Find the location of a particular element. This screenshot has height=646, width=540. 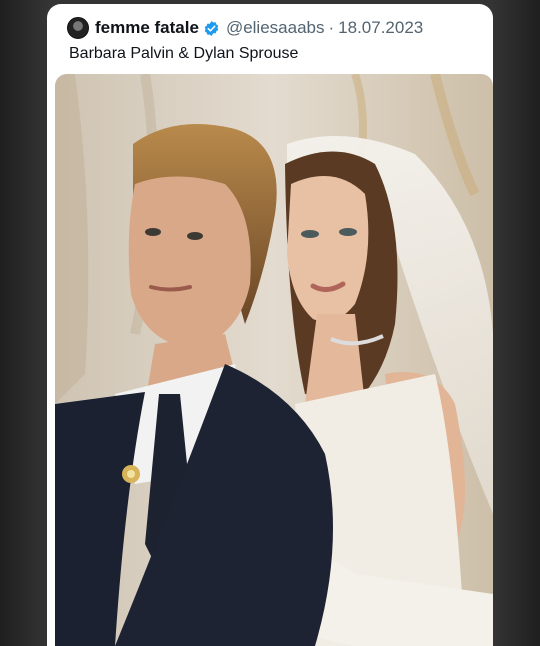

verified-badge-icon is located at coordinates (211, 28).